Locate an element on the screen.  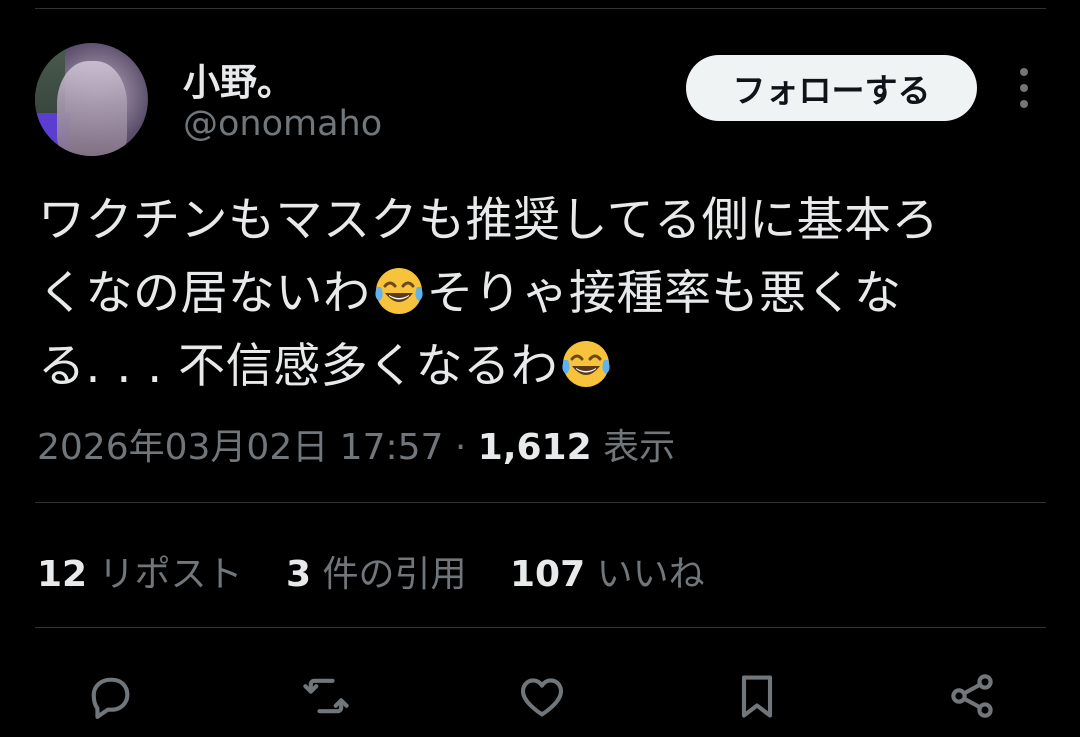
tweet-text-line-1: ワクチンもマスクも推奨してる側に基本ろ is located at coordinates (489, 220).